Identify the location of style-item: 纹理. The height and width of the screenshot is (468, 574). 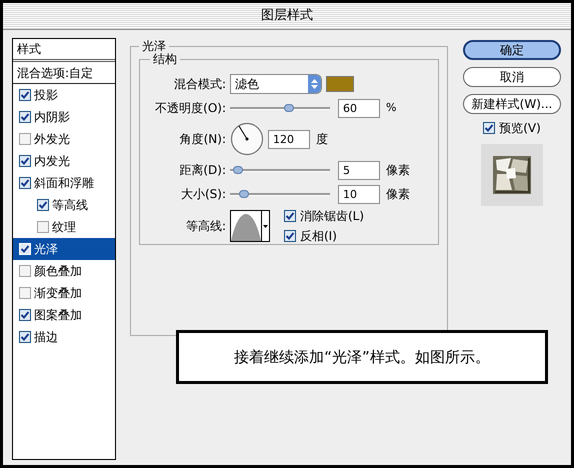
(64, 227).